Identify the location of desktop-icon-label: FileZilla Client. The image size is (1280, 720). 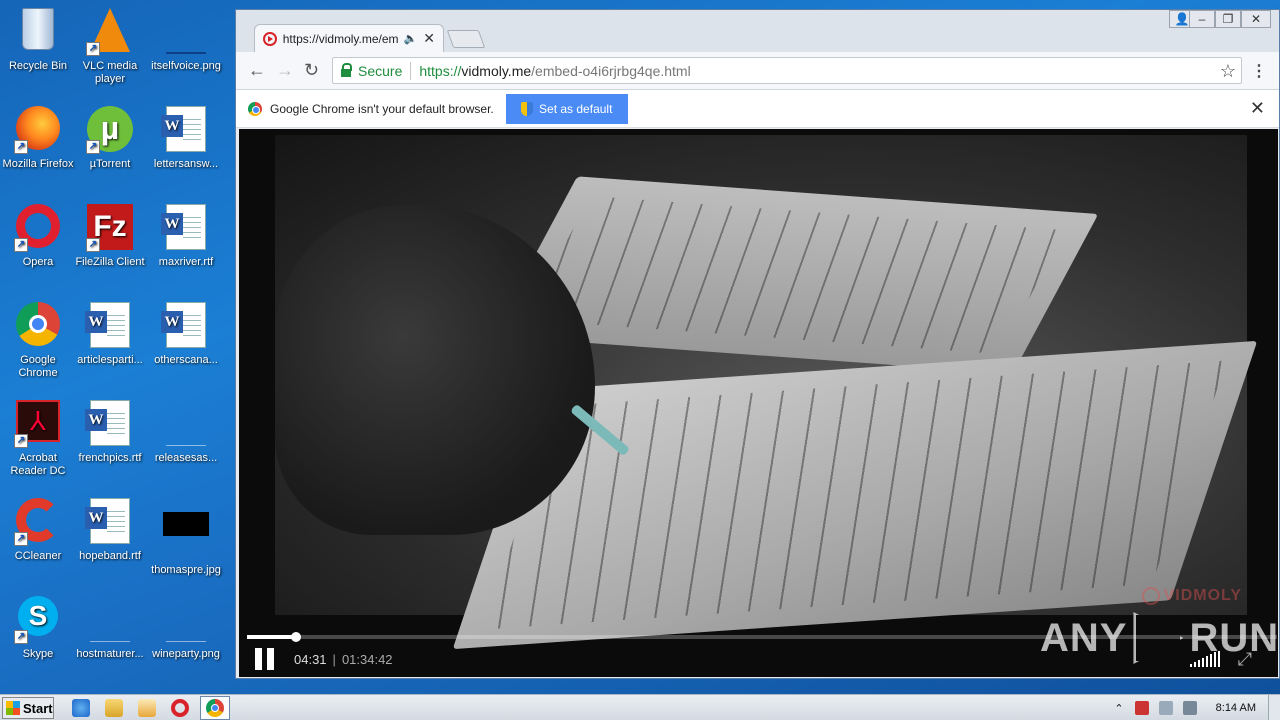
(110, 262).